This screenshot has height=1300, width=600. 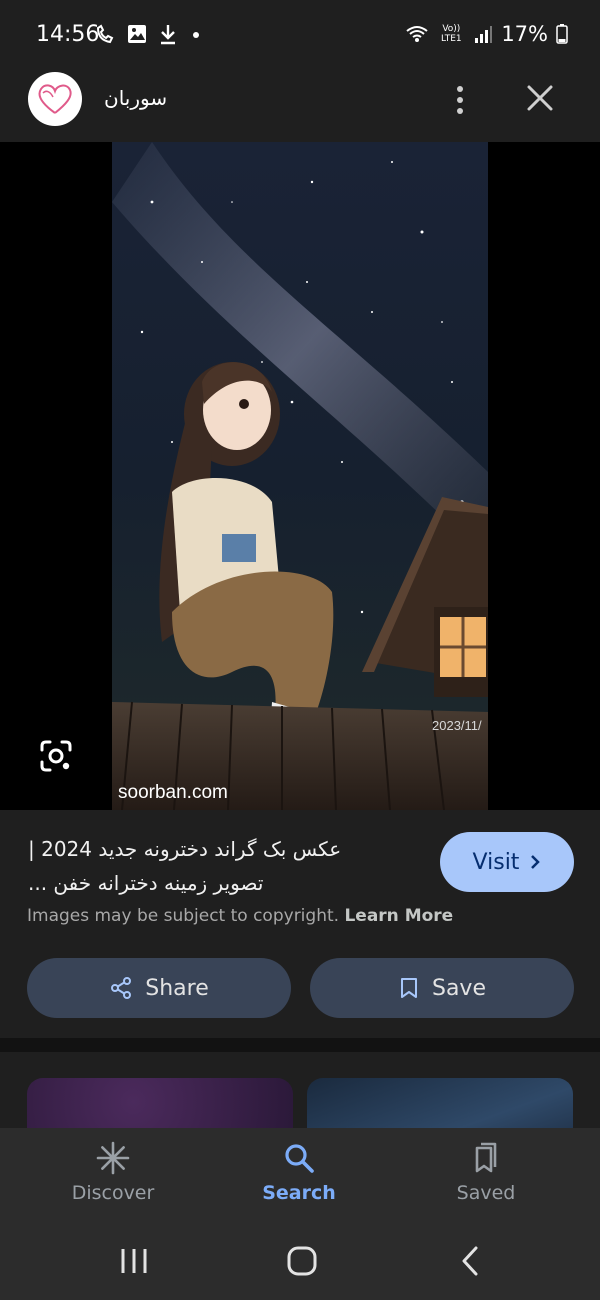 I want to click on nav-saved-label: Saved, so click(x=486, y=1193).